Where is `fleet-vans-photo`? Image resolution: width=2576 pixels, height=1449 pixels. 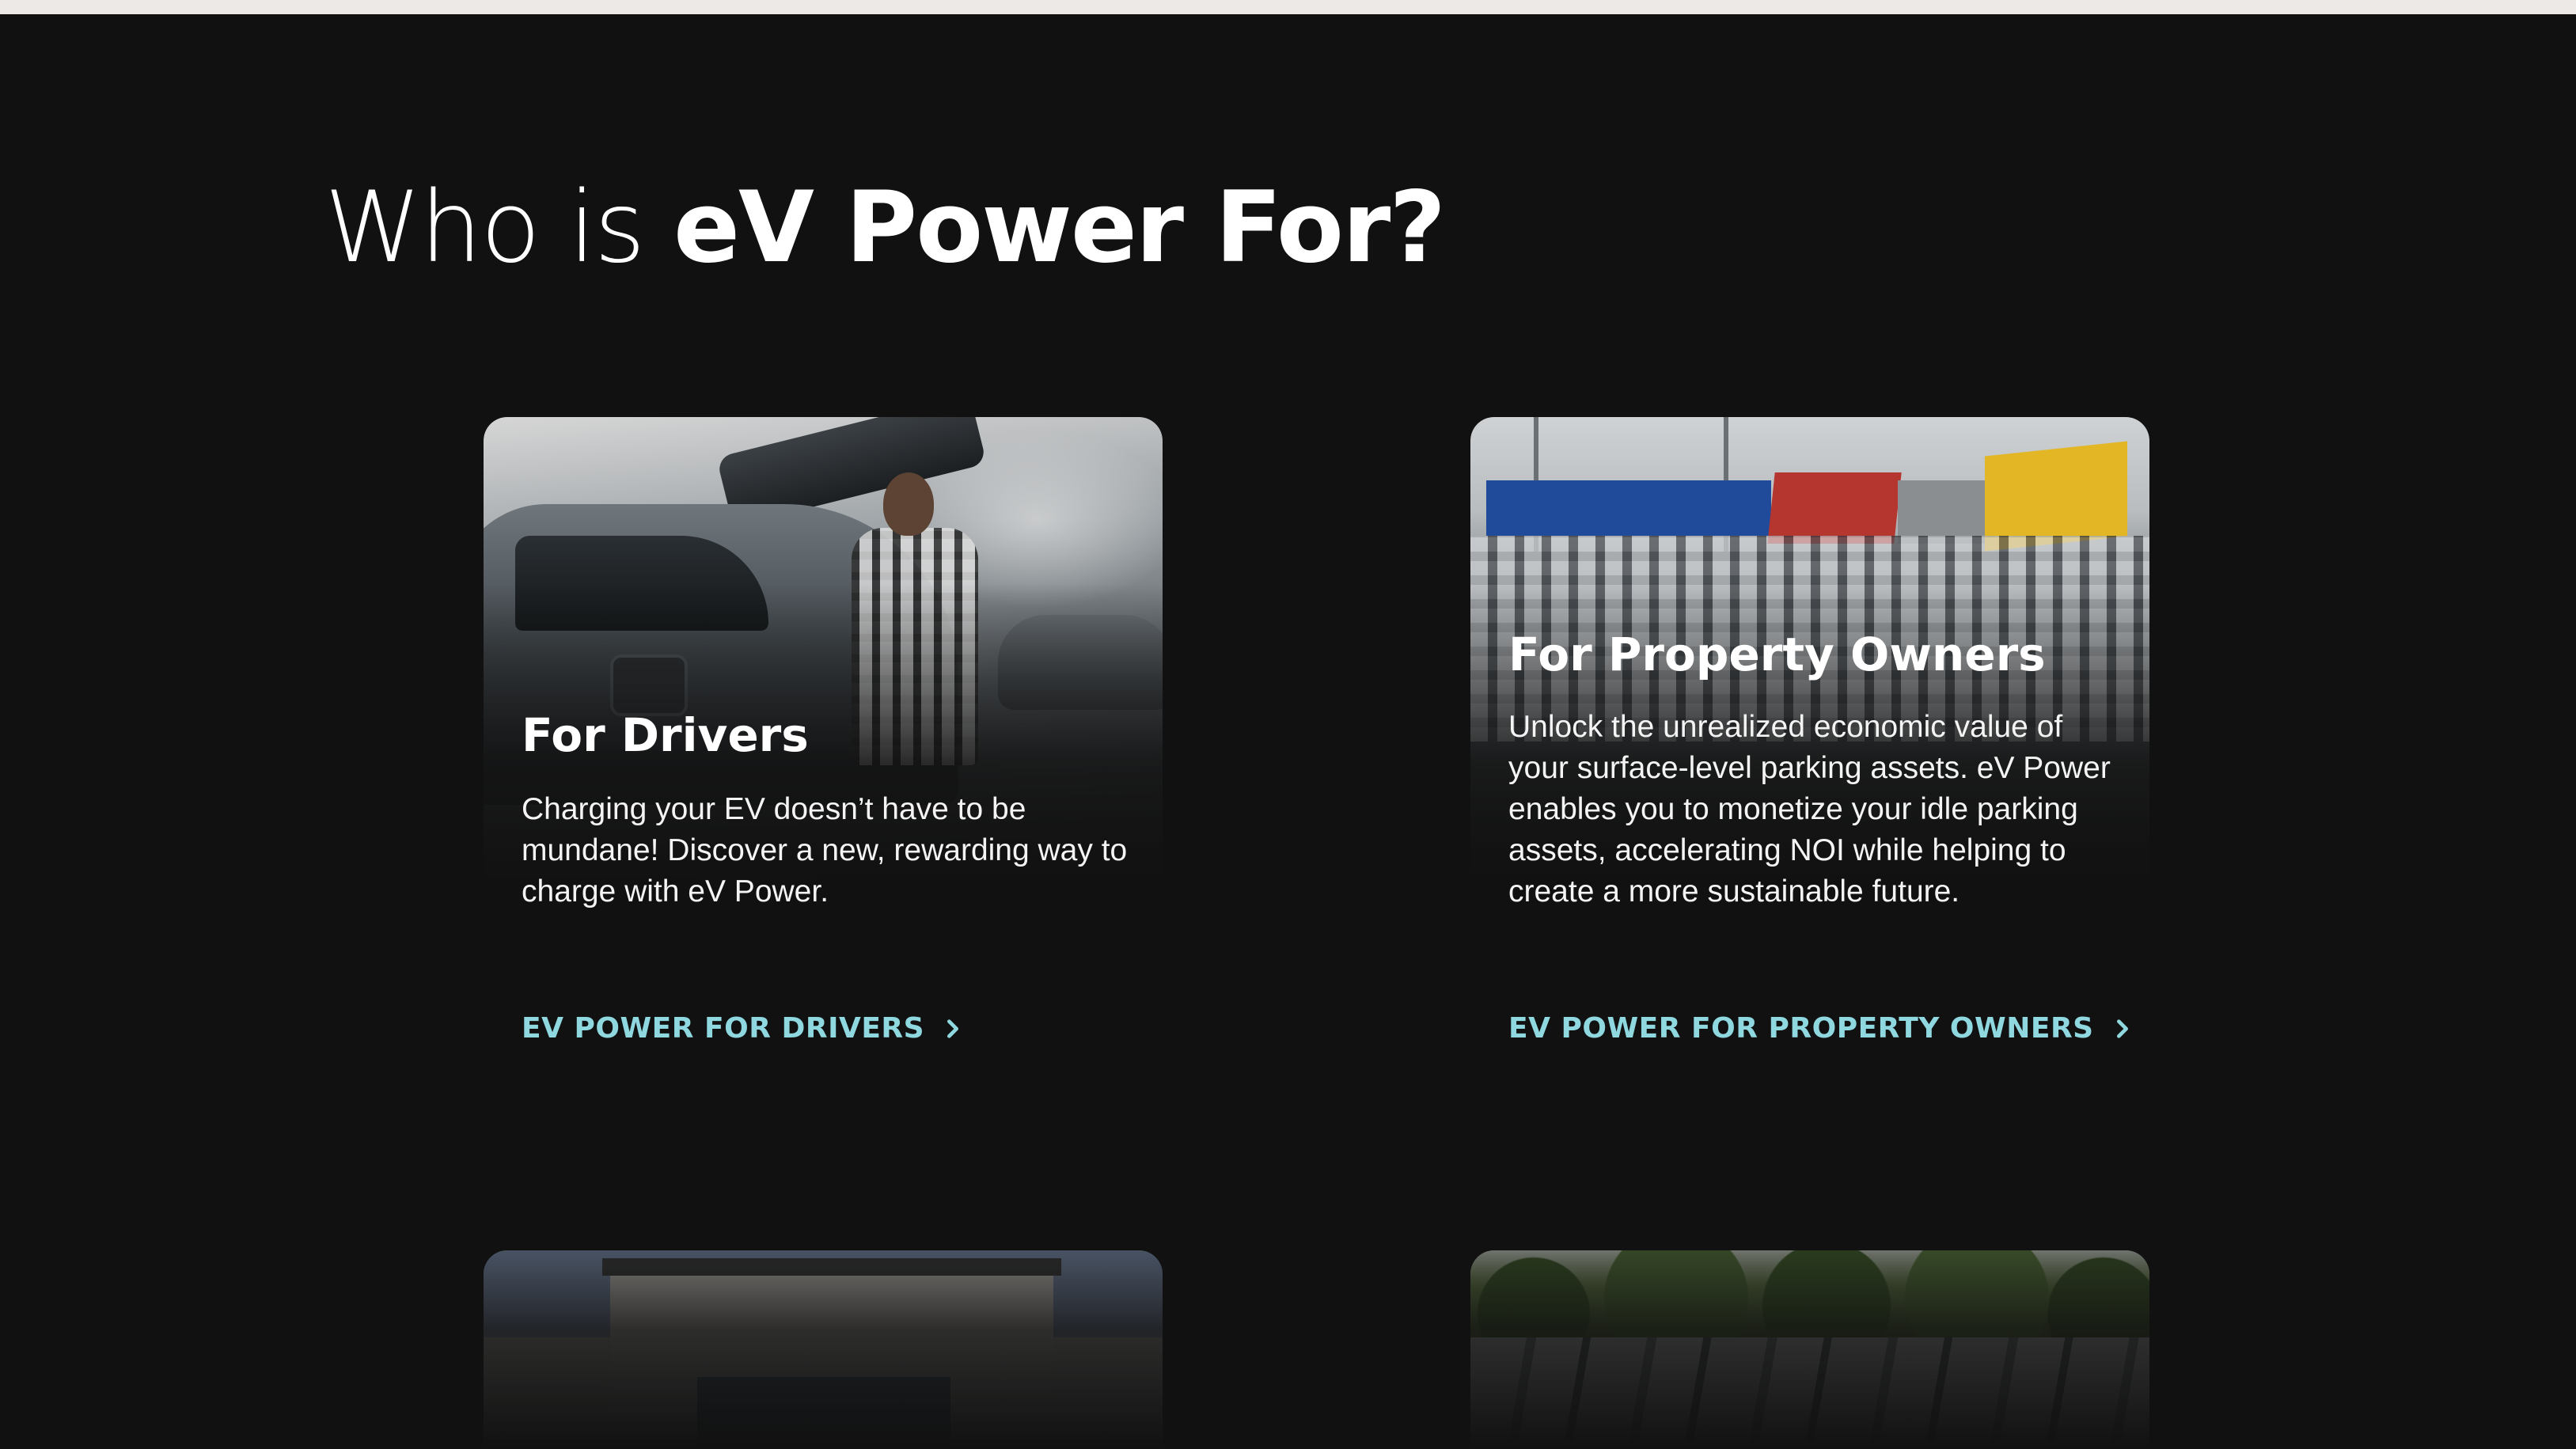 fleet-vans-photo is located at coordinates (1809, 1349).